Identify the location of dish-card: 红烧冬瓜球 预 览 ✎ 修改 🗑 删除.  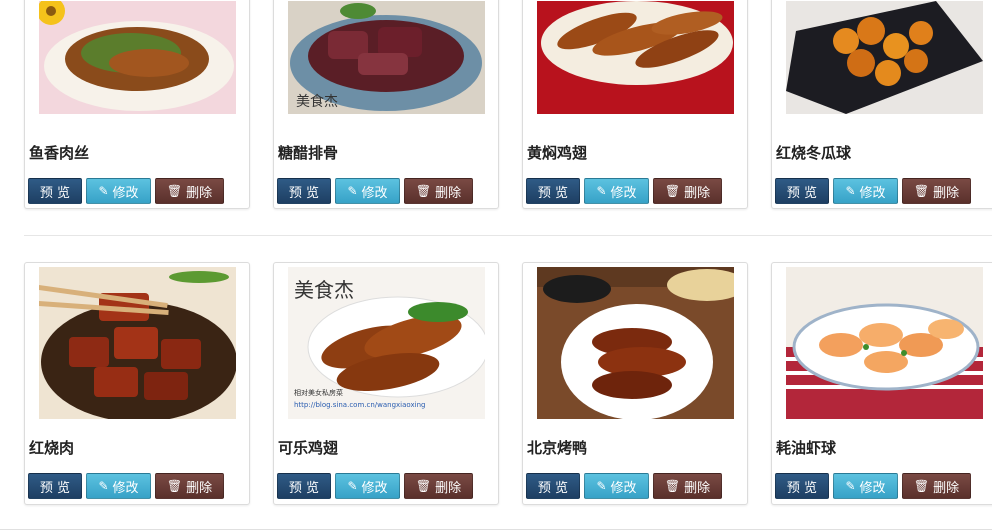
(881, 104).